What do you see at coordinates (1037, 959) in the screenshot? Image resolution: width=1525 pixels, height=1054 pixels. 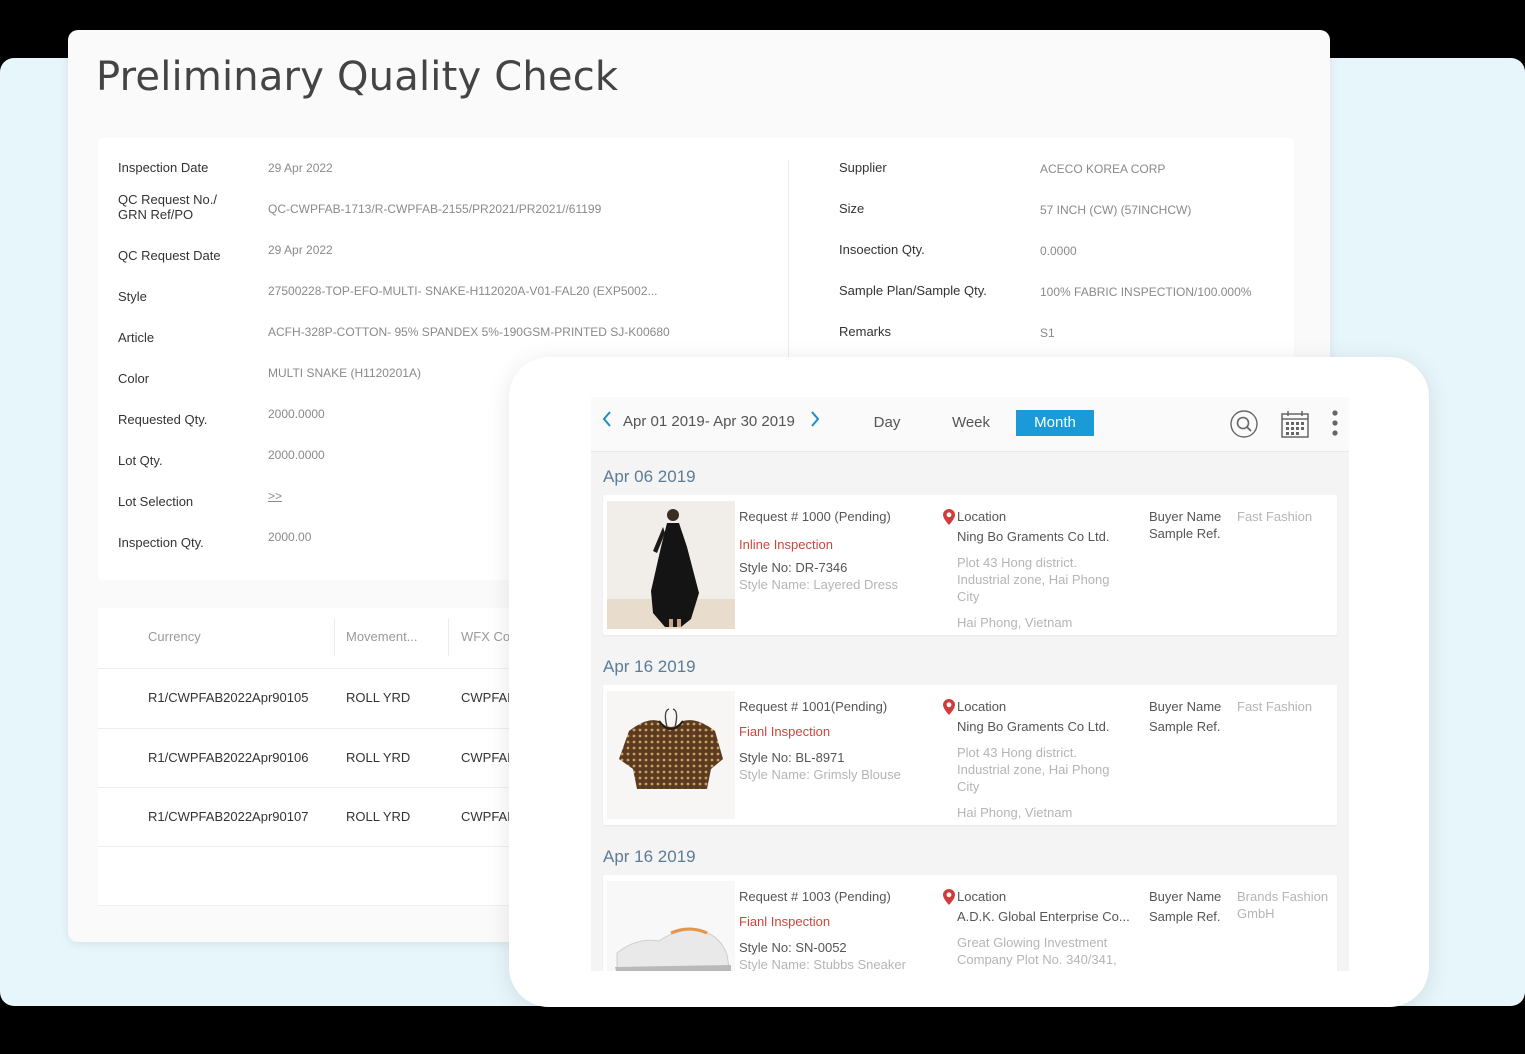 I see `location-address: Company Plot No. 340/341,` at bounding box center [1037, 959].